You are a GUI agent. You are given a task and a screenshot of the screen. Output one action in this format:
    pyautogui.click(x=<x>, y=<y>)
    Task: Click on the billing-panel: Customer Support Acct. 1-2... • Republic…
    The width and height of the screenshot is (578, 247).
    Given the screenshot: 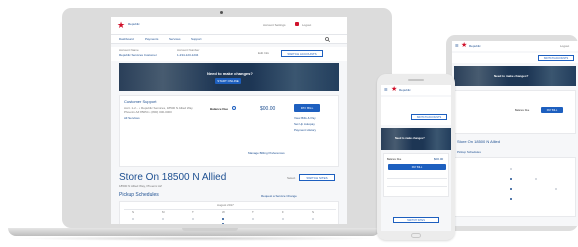 What is the action you would take?
    pyautogui.click(x=229, y=131)
    